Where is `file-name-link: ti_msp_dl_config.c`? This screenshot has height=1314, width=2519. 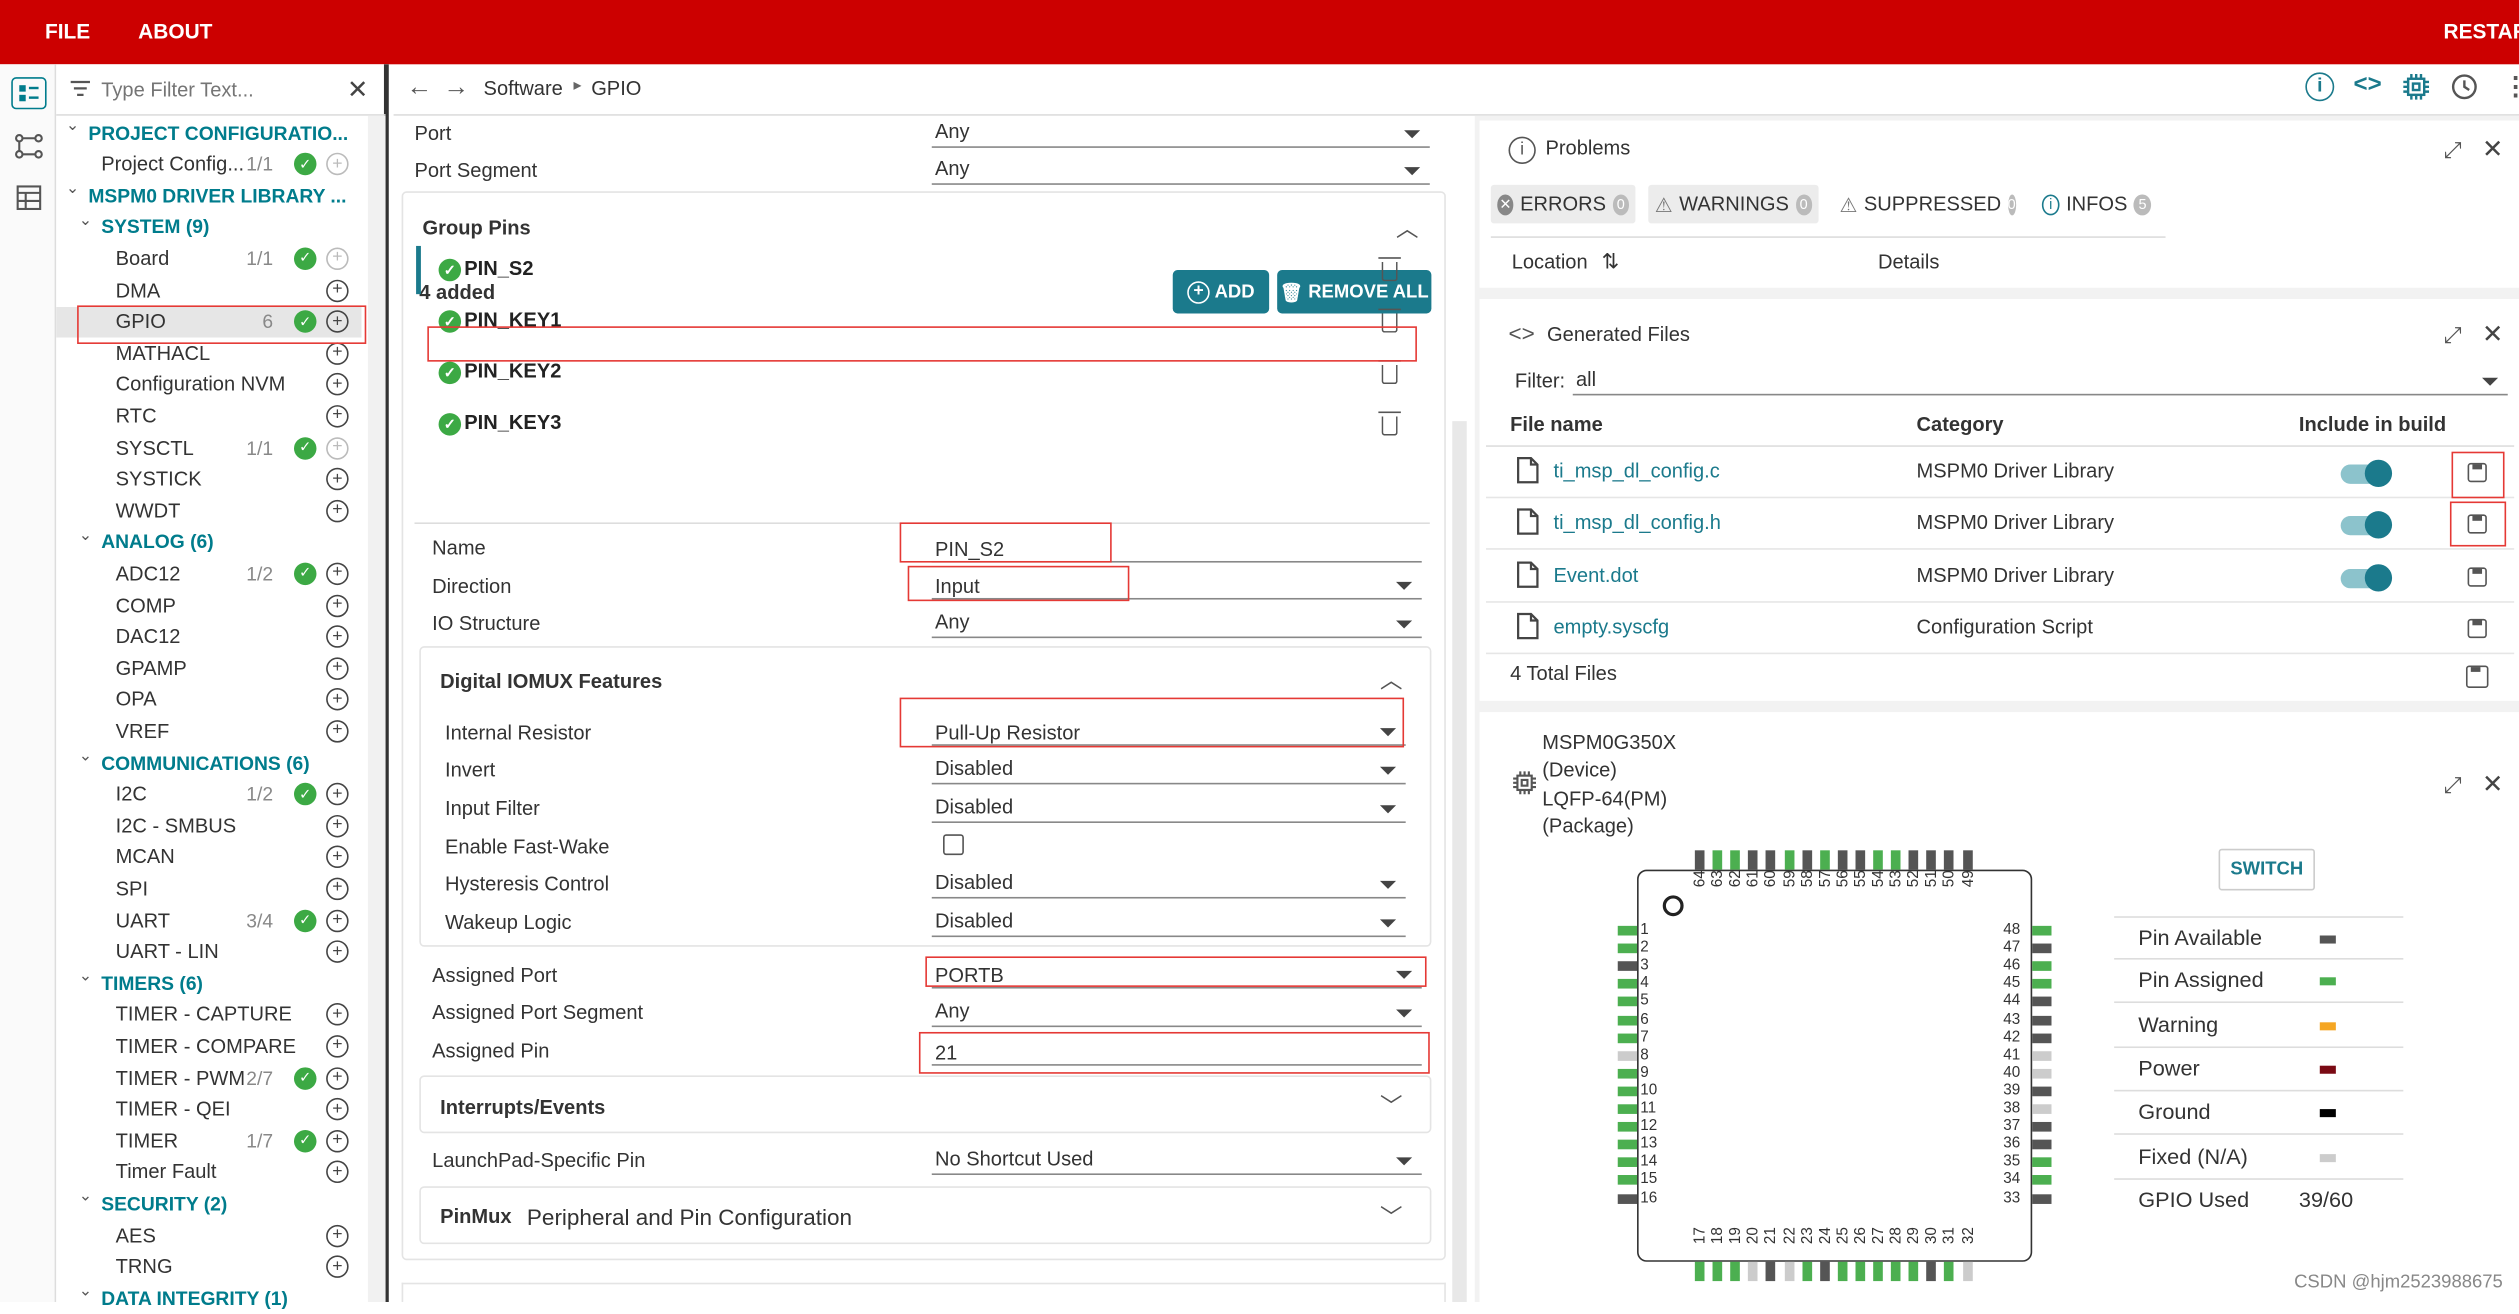 file-name-link: ti_msp_dl_config.c is located at coordinates (1636, 471).